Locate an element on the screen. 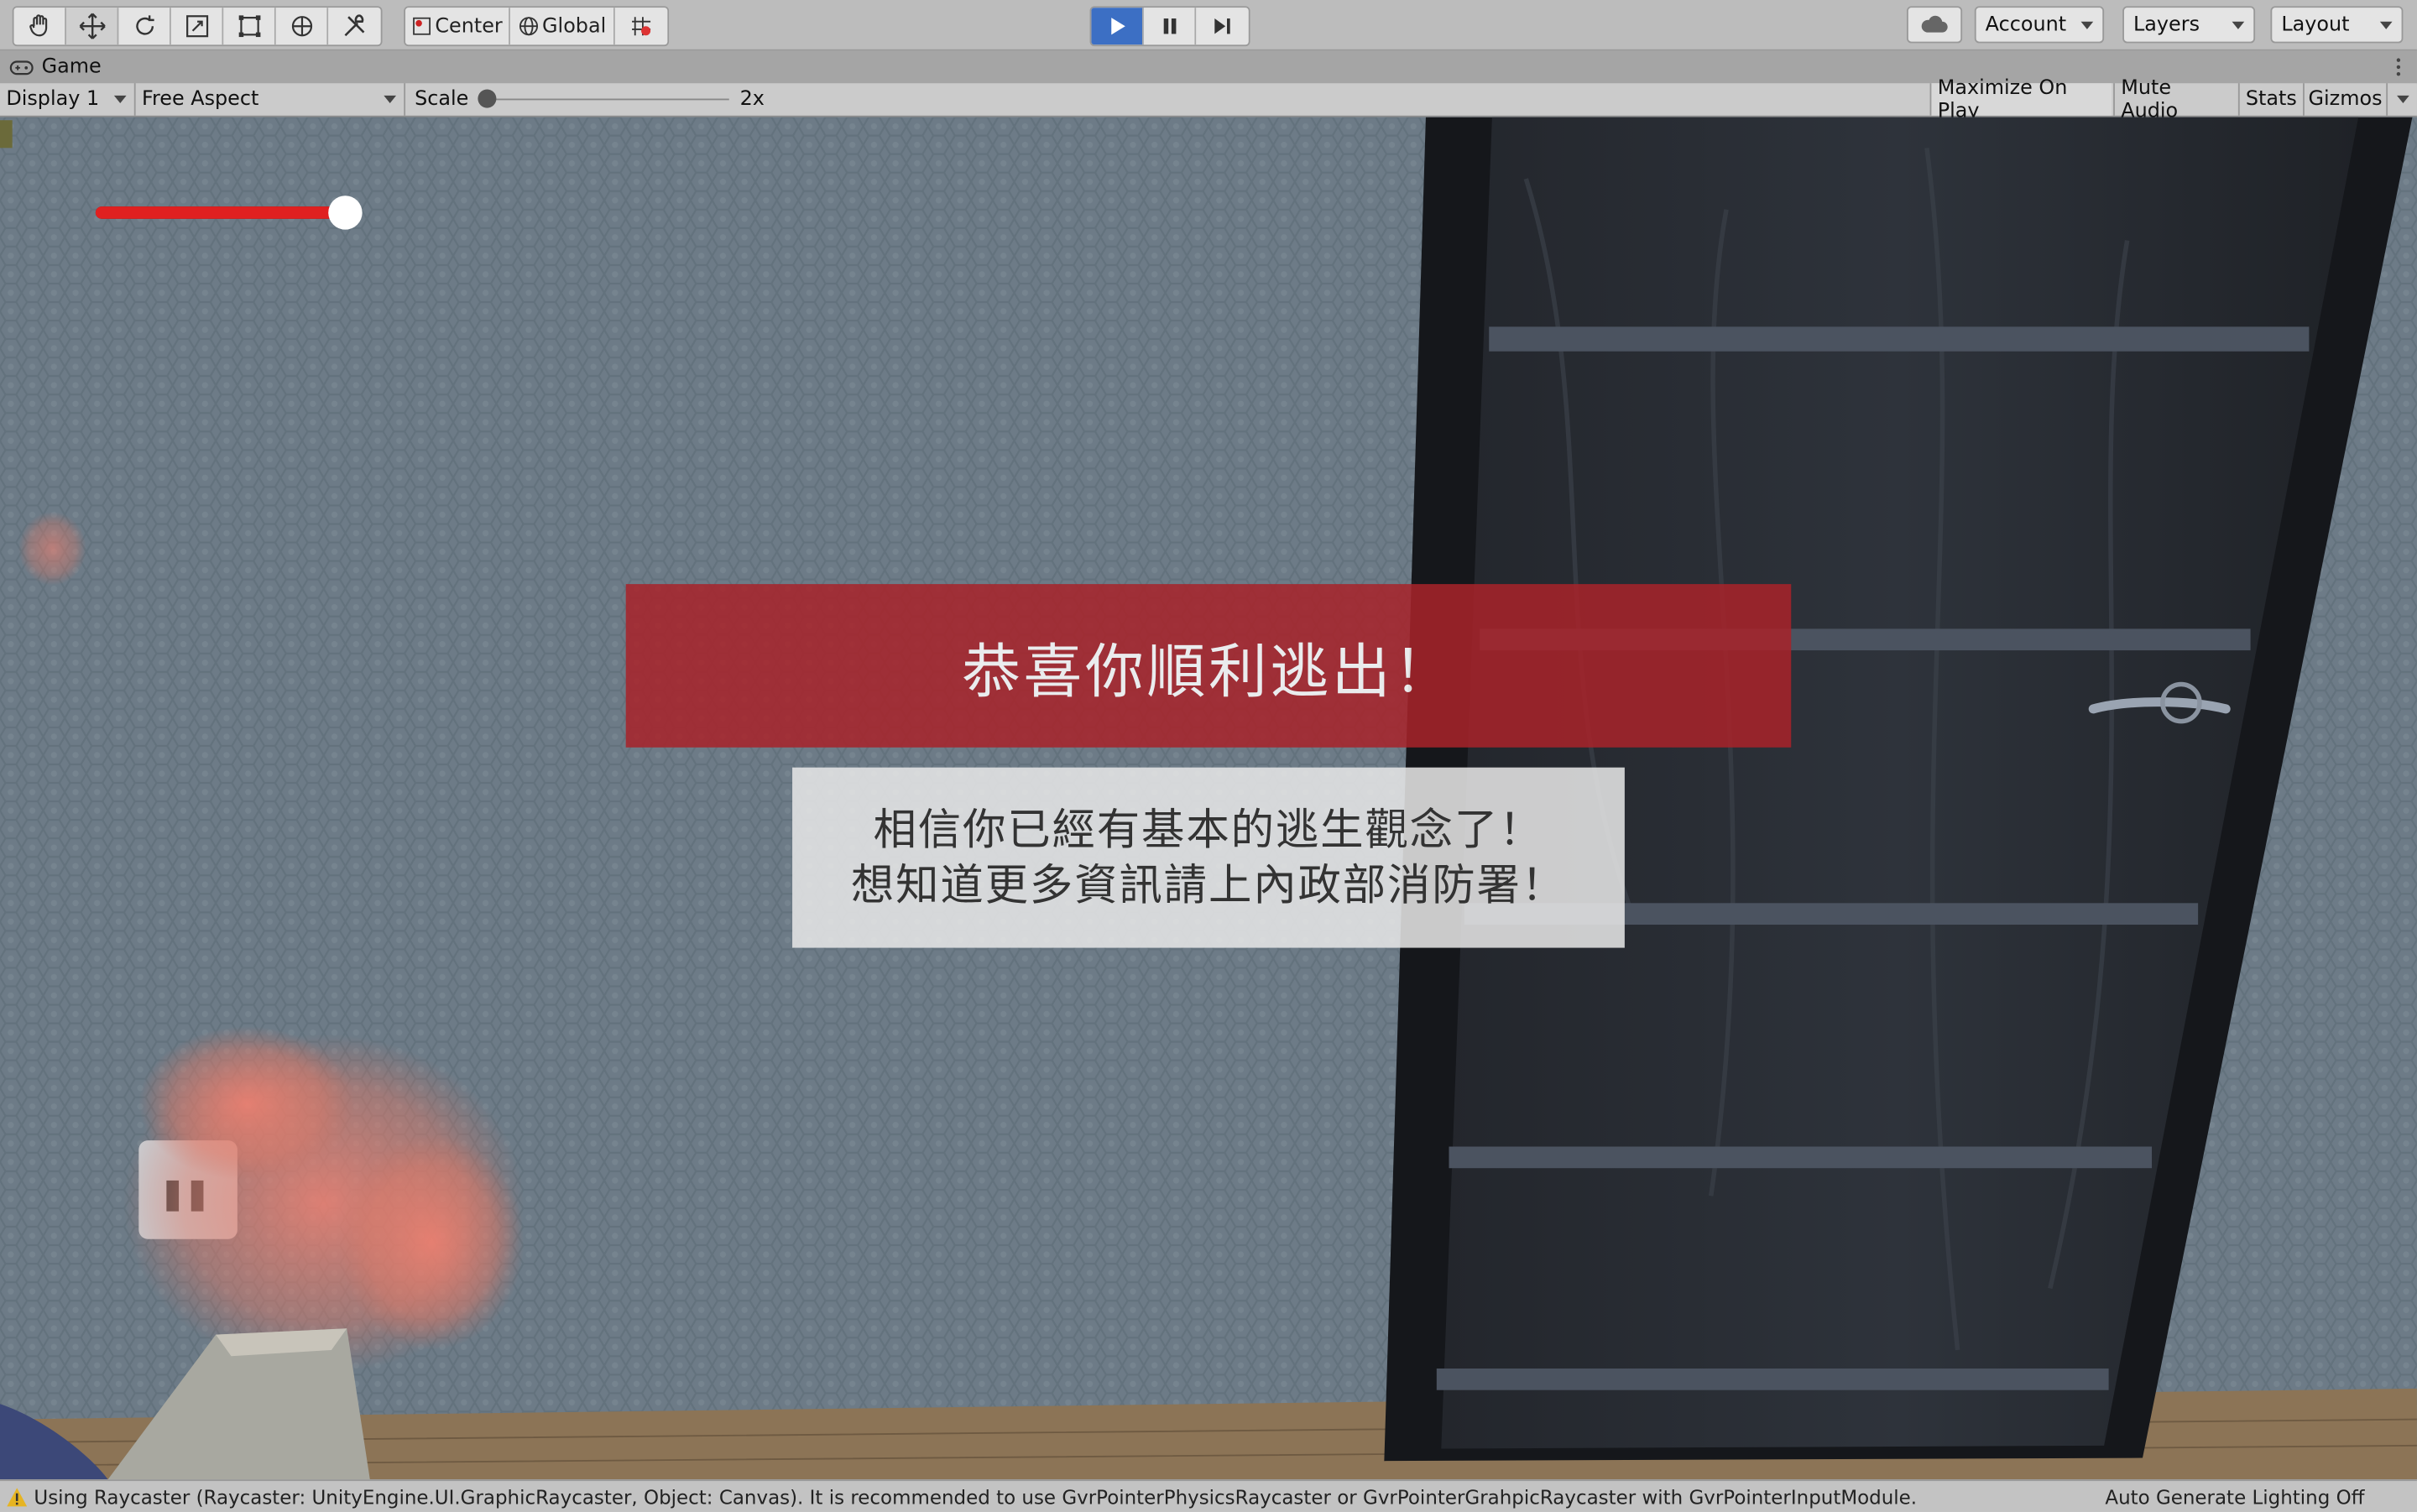 This screenshot has width=2417, height=1512. transform-tools is located at coordinates (197, 27).